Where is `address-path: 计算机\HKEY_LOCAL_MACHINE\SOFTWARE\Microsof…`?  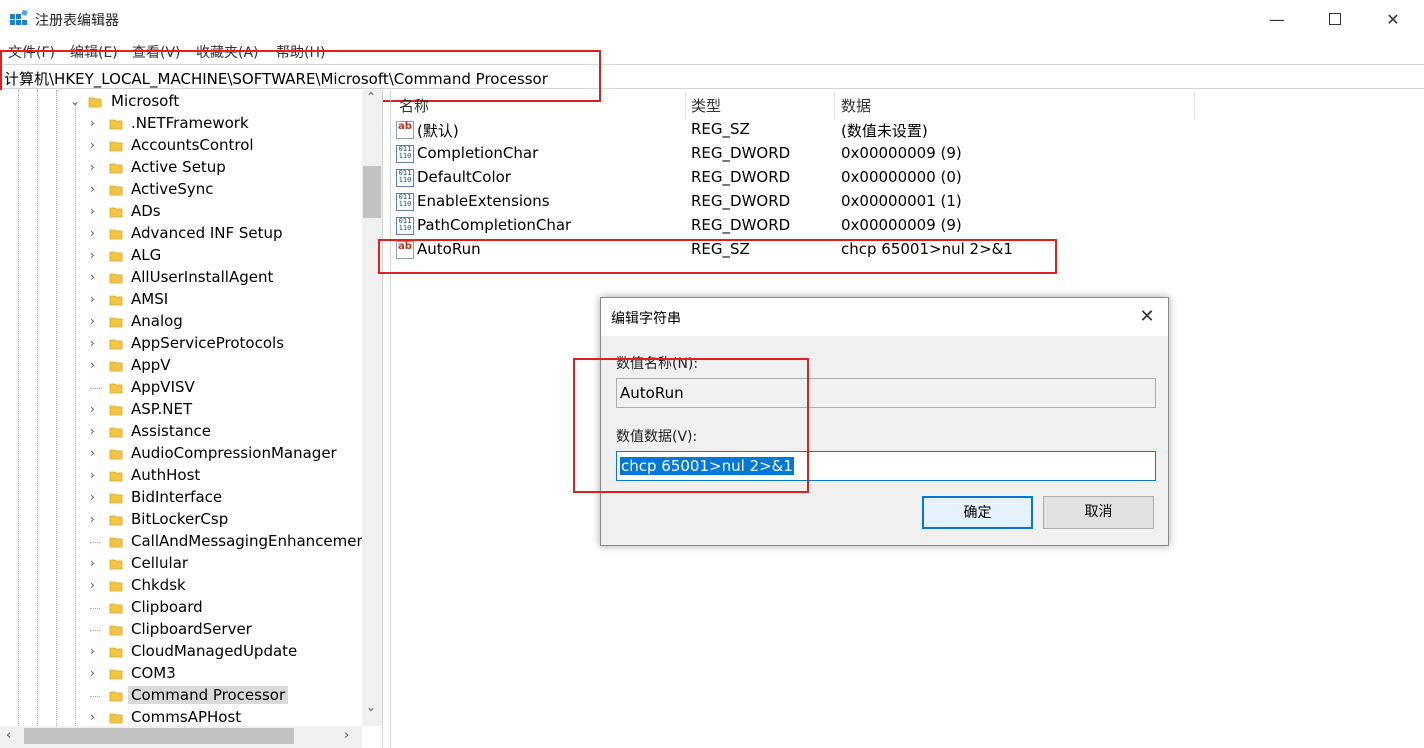 address-path: 计算机\HKEY_LOCAL_MACHINE\SOFTWARE\Microsof… is located at coordinates (276, 78).